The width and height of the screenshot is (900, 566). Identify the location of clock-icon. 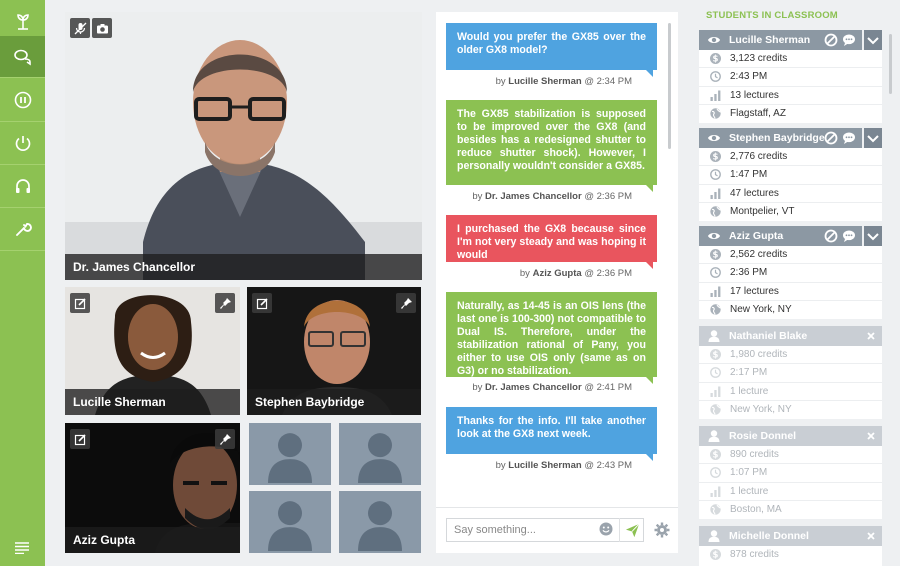
(715, 175).